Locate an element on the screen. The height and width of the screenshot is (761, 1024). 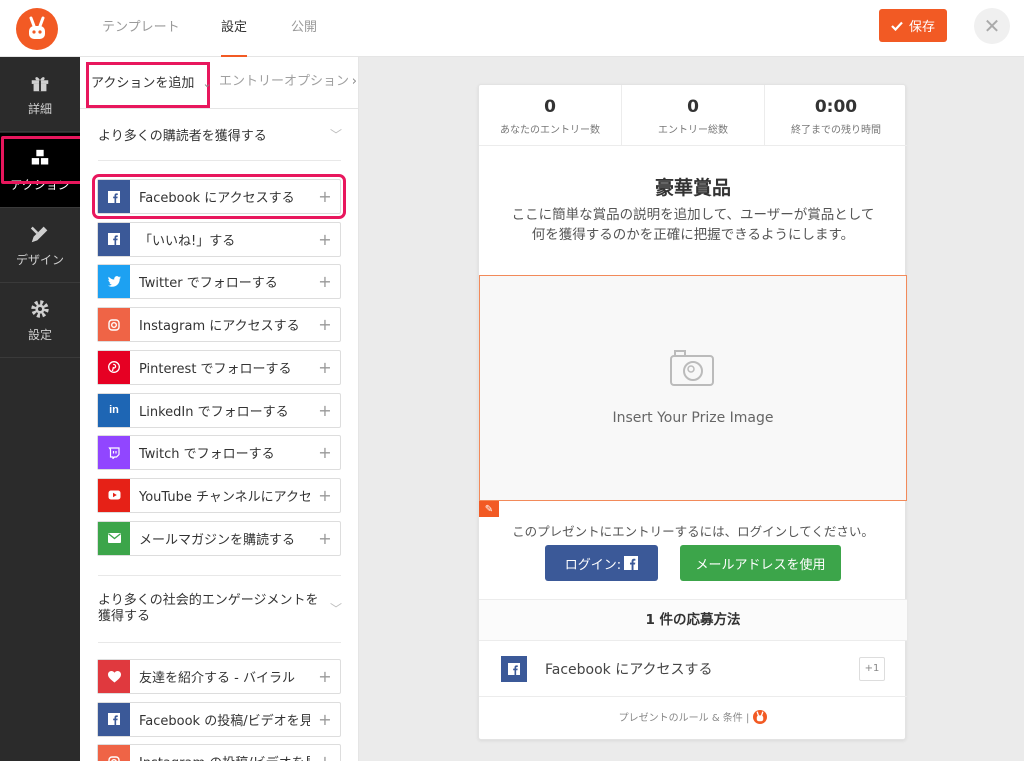
action-item: Twitch でフォローする + is located at coordinates (219, 453).